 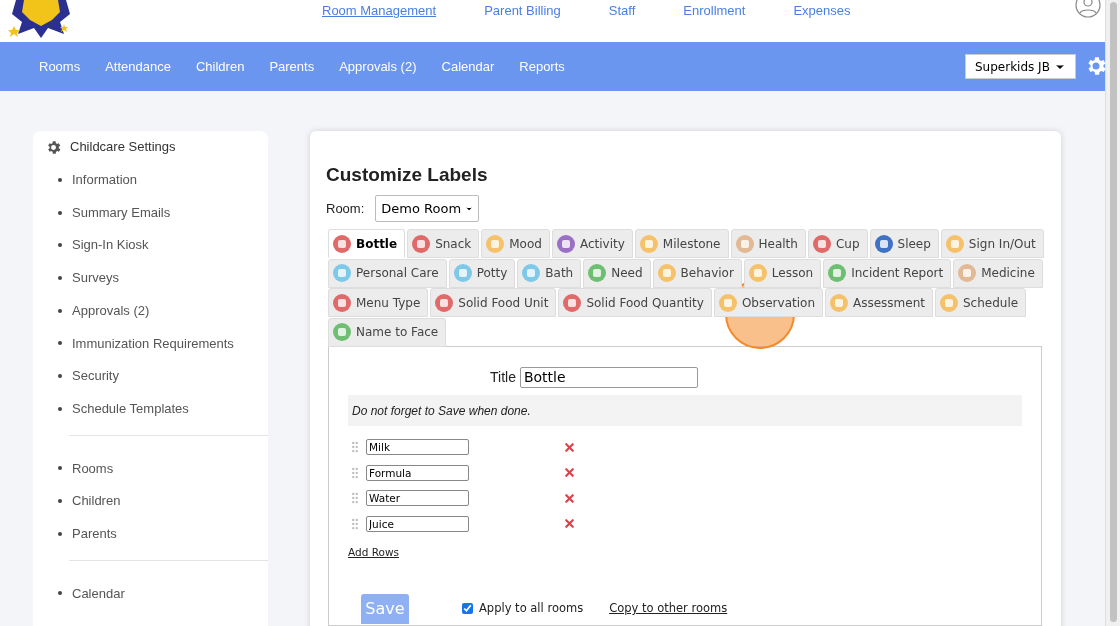 What do you see at coordinates (123, 147) in the screenshot?
I see `sidebar-title: Childcare Settings` at bounding box center [123, 147].